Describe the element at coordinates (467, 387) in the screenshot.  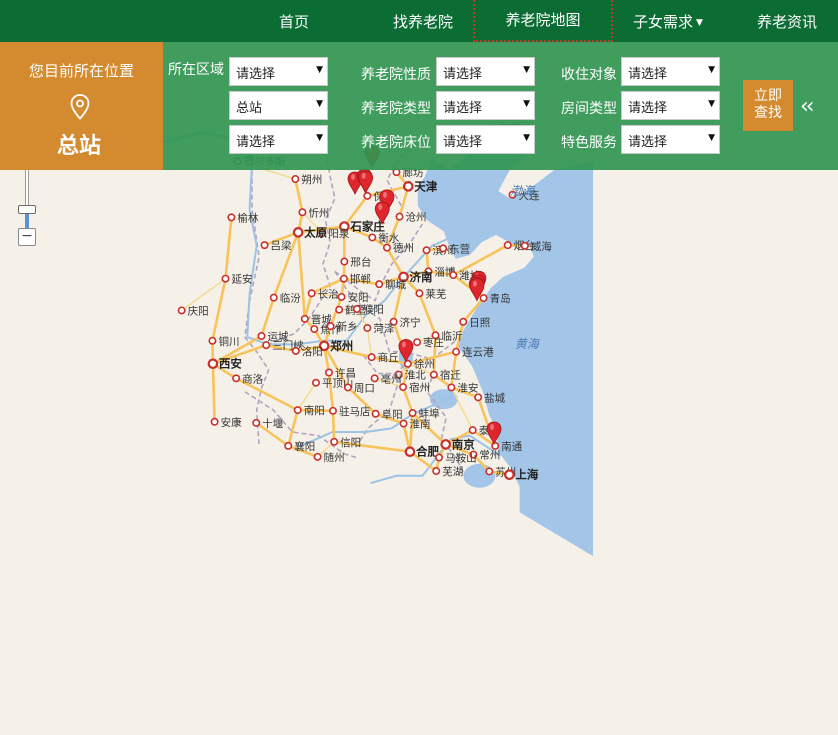
I see `city-label: 淮安` at that location.